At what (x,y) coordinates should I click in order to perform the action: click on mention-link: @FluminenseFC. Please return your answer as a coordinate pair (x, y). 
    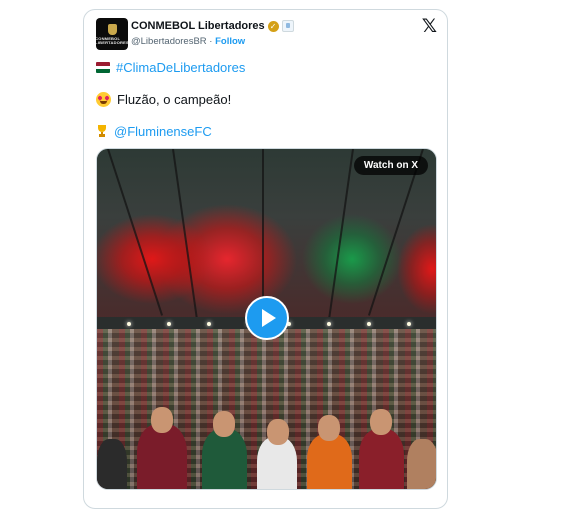
    Looking at the image, I should click on (163, 131).